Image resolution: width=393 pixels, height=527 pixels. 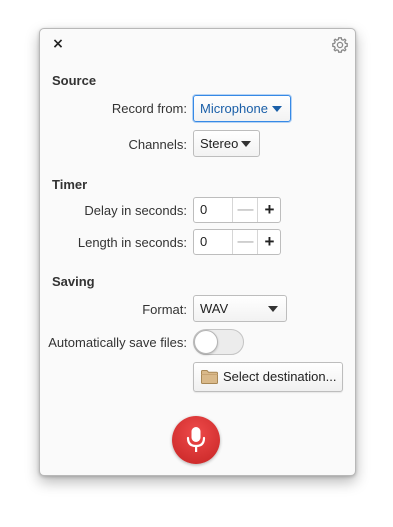 I want to click on autosave-switch, so click(x=218, y=342).